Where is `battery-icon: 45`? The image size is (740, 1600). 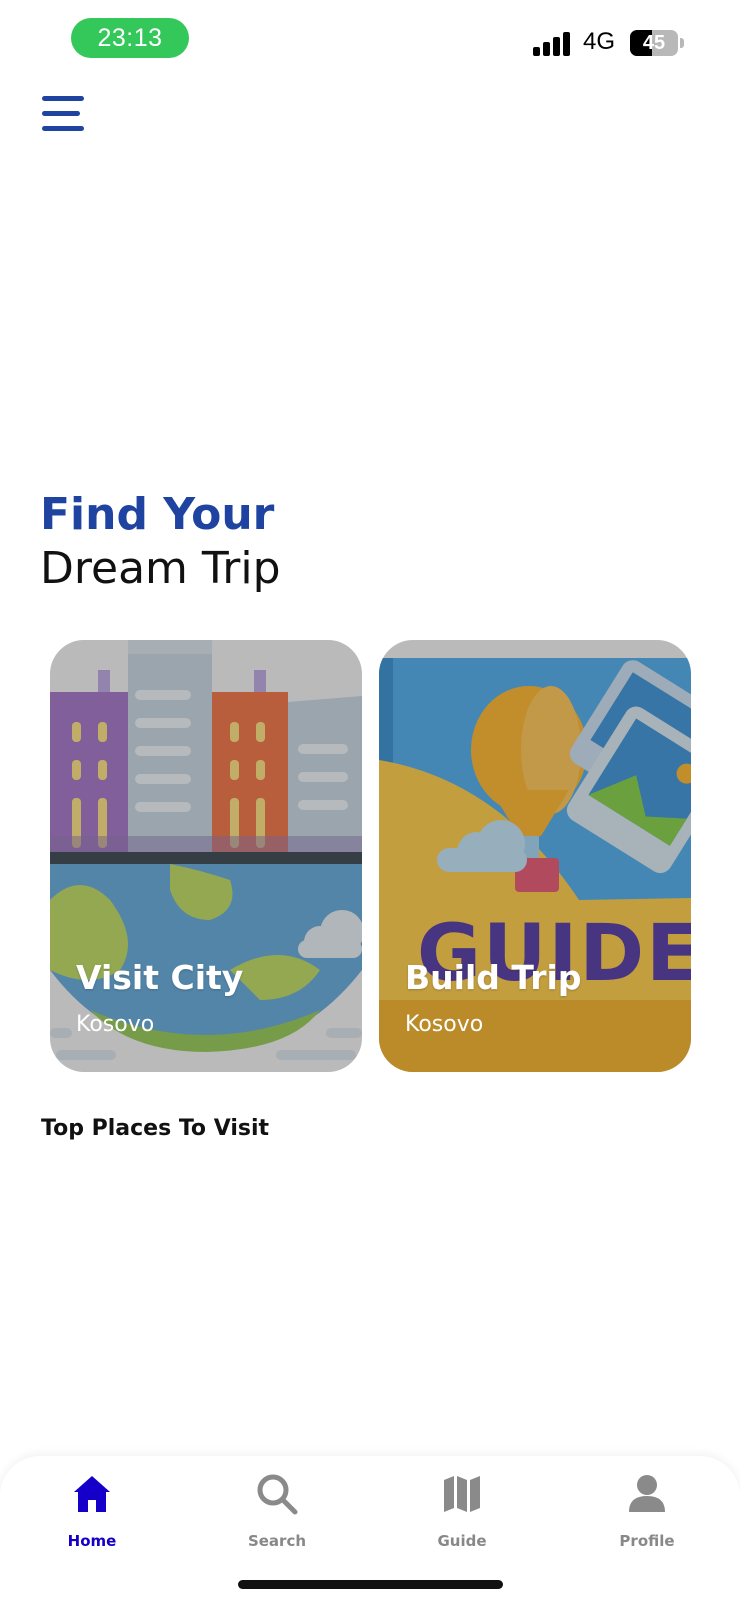 battery-icon: 45 is located at coordinates (654, 43).